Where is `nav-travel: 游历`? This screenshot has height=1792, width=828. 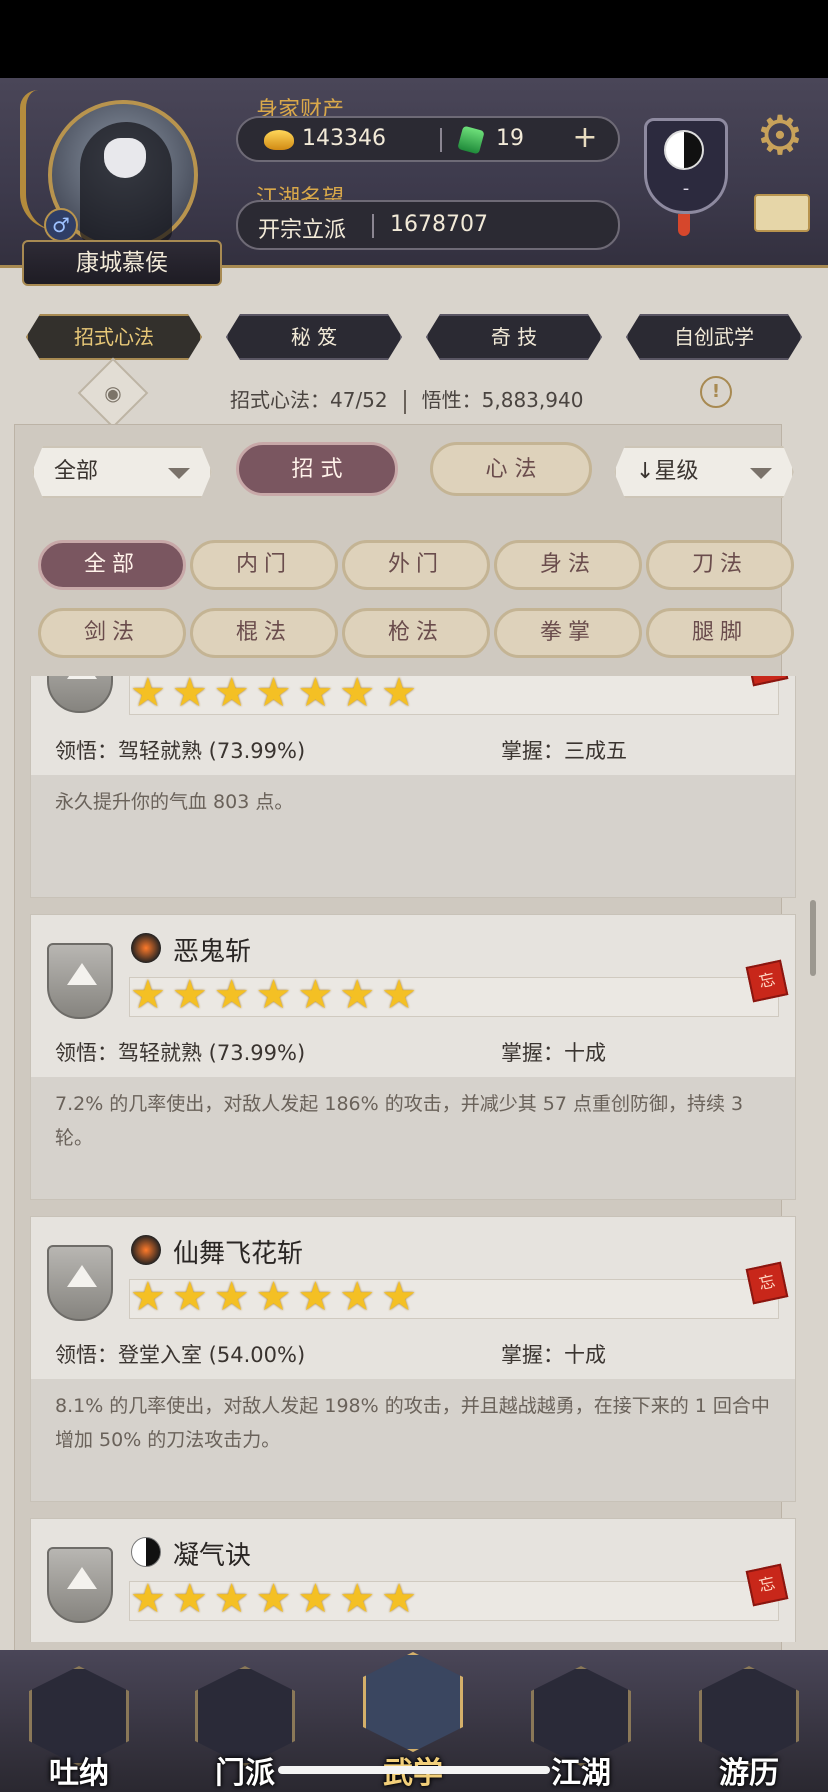 nav-travel: 游历 is located at coordinates (749, 1725).